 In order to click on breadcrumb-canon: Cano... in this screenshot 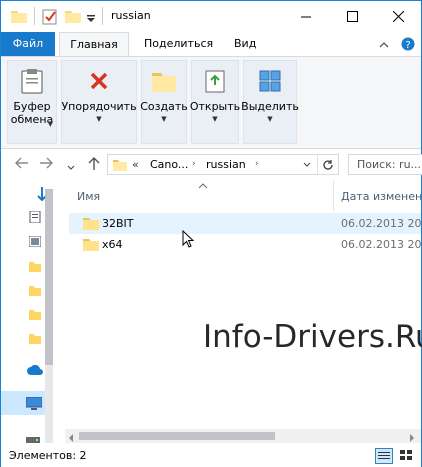, I will do `click(169, 164)`.